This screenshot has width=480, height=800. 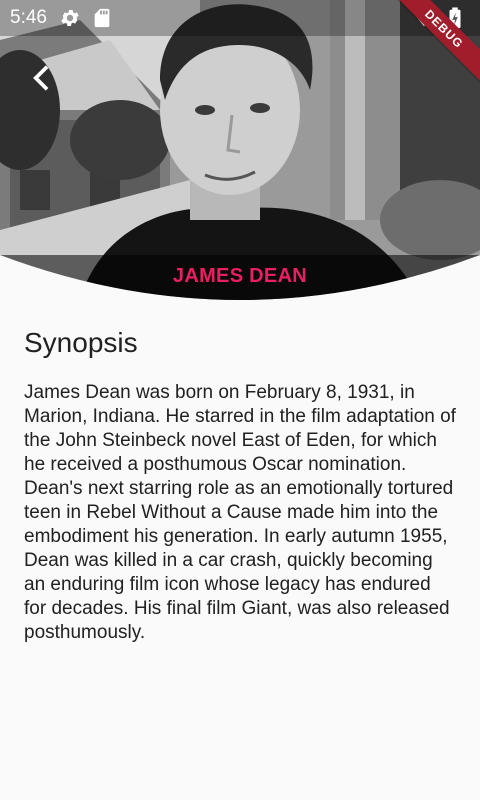 I want to click on sd-card-icon, so click(x=102, y=18).